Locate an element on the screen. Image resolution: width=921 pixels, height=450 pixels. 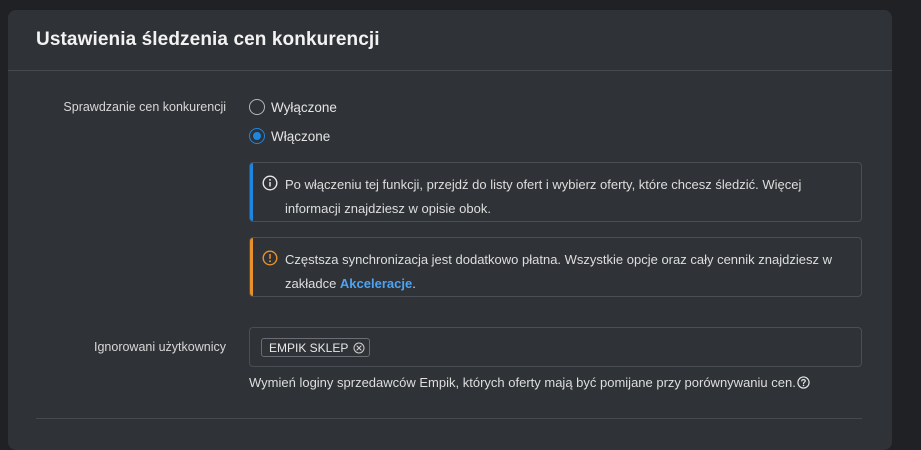
warning-alert-text-end: . is located at coordinates (414, 283).